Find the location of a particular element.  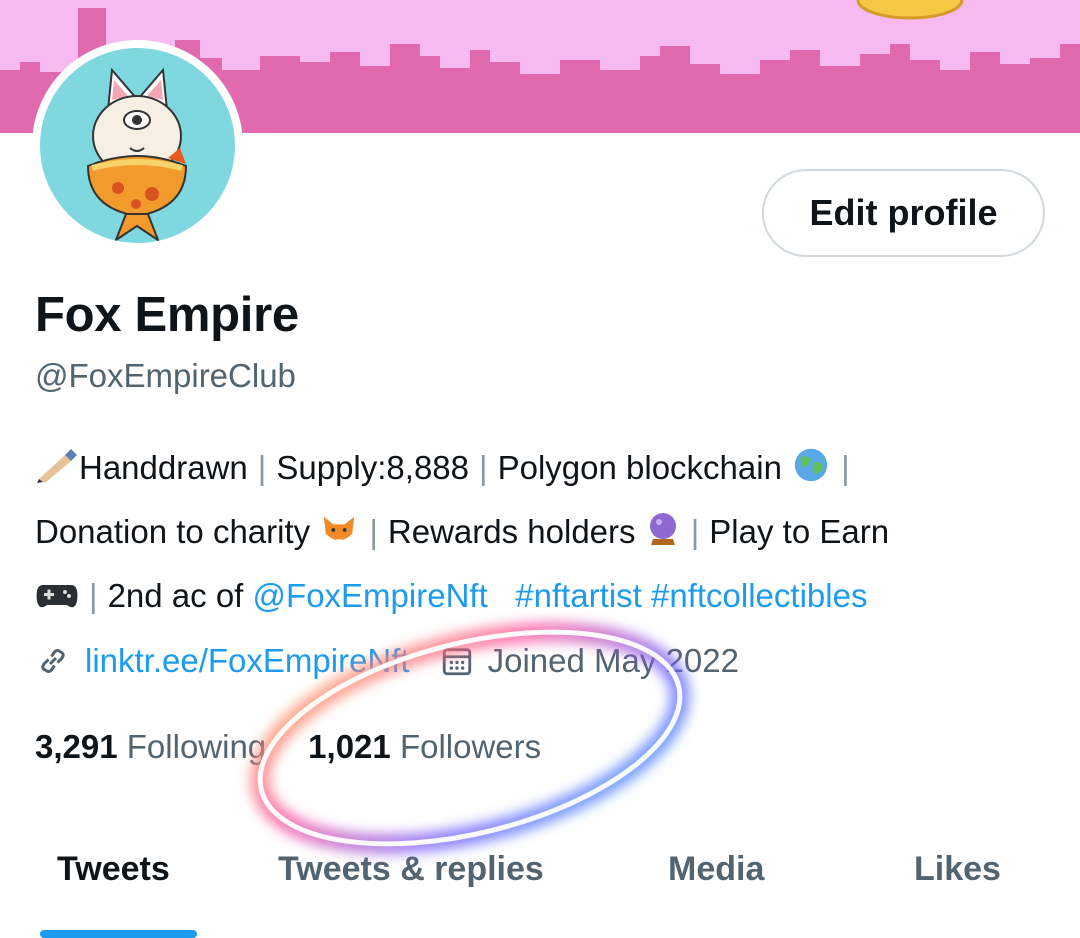

following-link: 3,291 Following is located at coordinates (150, 746).